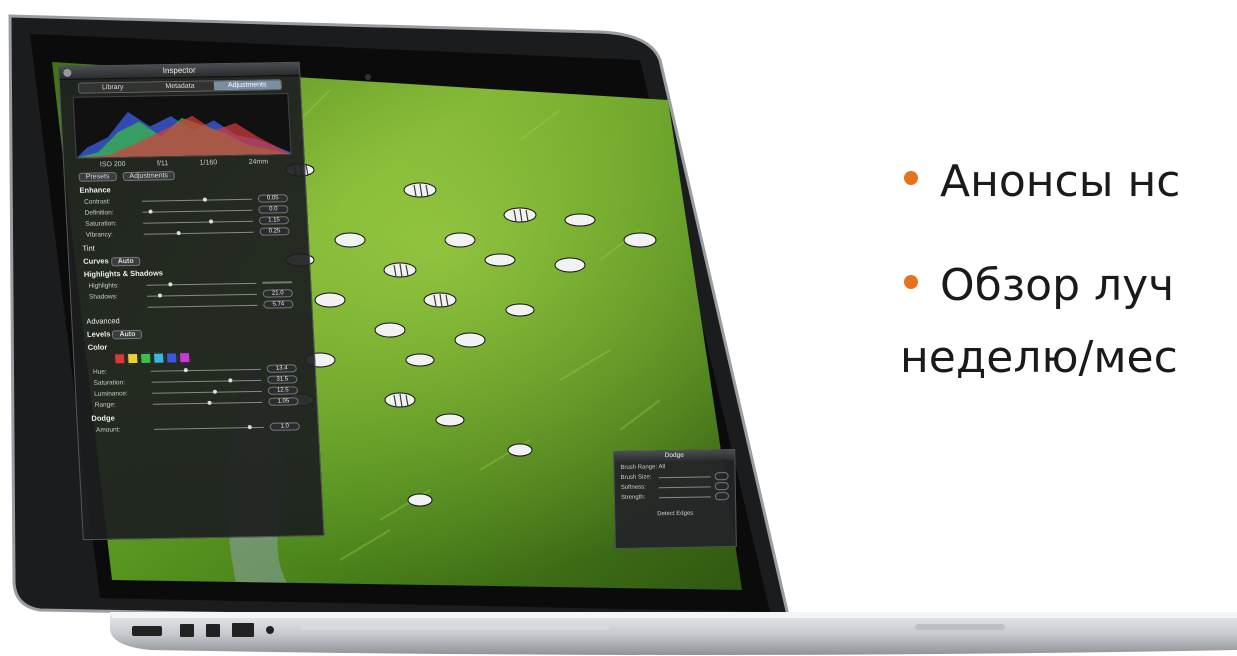 The height and width of the screenshot is (656, 1237). I want to click on preset-row: Presets Adjustments, so click(184, 175).